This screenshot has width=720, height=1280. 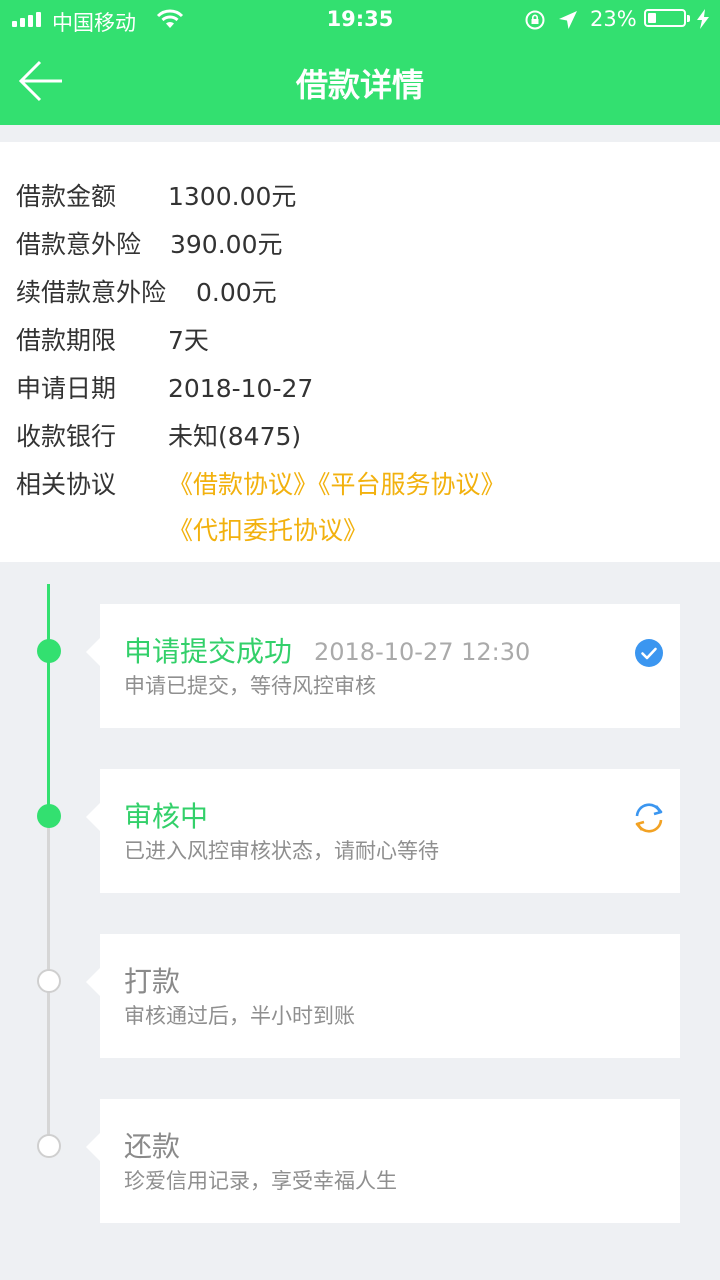 I want to click on loan-insurance-row: 借款意外险 390.00元, so click(x=149, y=245).